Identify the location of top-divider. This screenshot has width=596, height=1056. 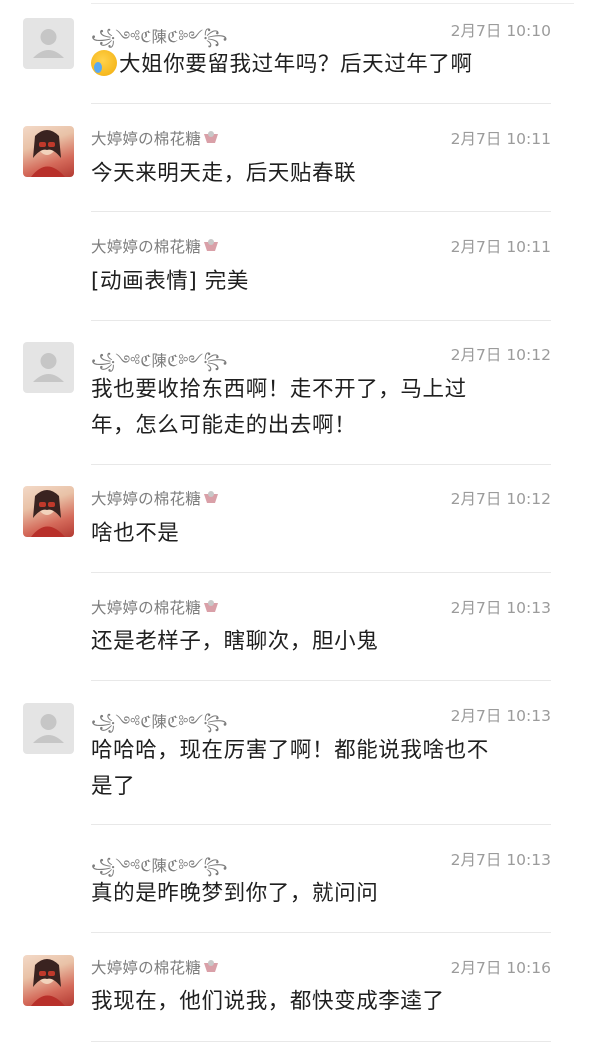
(332, 3).